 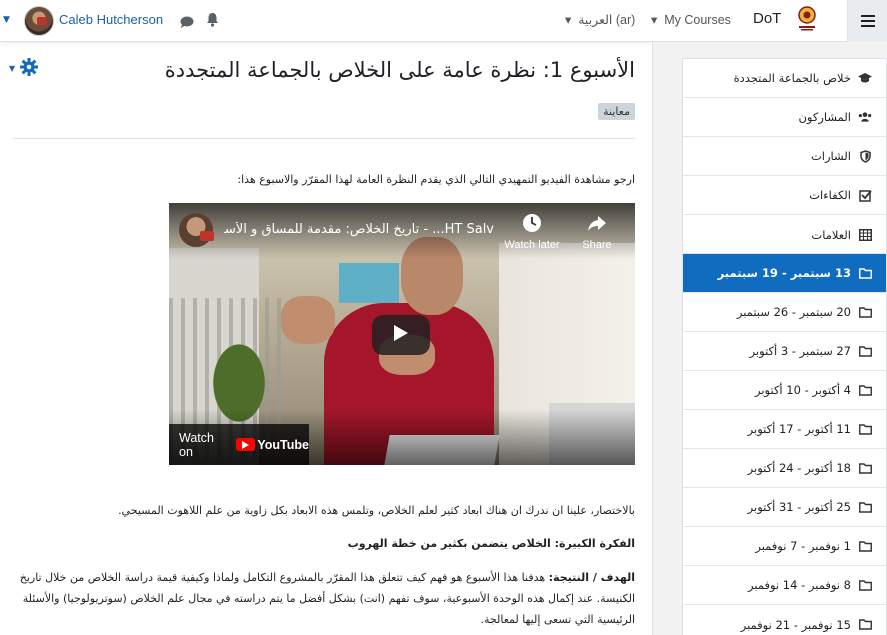 What do you see at coordinates (807, 19) in the screenshot?
I see `site-logo` at bounding box center [807, 19].